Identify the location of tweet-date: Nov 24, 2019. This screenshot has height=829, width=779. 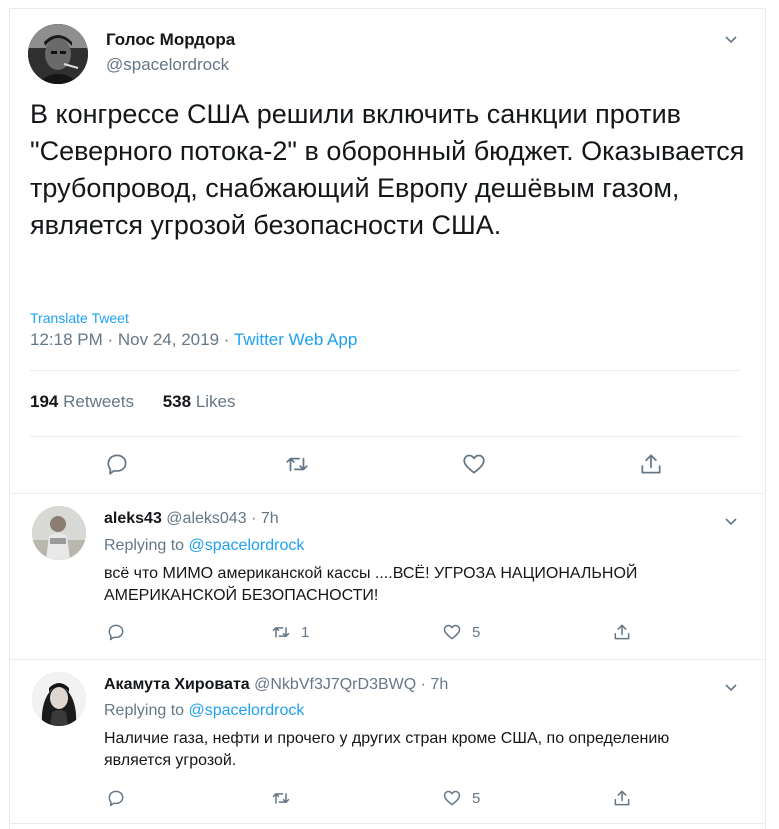
(168, 339).